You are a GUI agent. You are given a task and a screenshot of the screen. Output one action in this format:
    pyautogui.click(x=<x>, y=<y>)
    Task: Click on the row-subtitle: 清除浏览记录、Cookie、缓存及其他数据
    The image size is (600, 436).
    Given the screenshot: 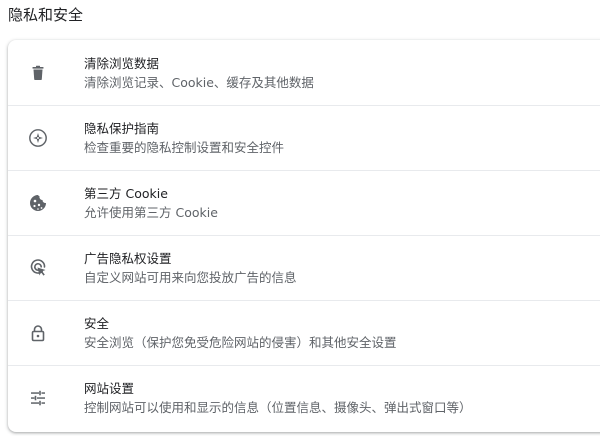 What is the action you would take?
    pyautogui.click(x=199, y=82)
    